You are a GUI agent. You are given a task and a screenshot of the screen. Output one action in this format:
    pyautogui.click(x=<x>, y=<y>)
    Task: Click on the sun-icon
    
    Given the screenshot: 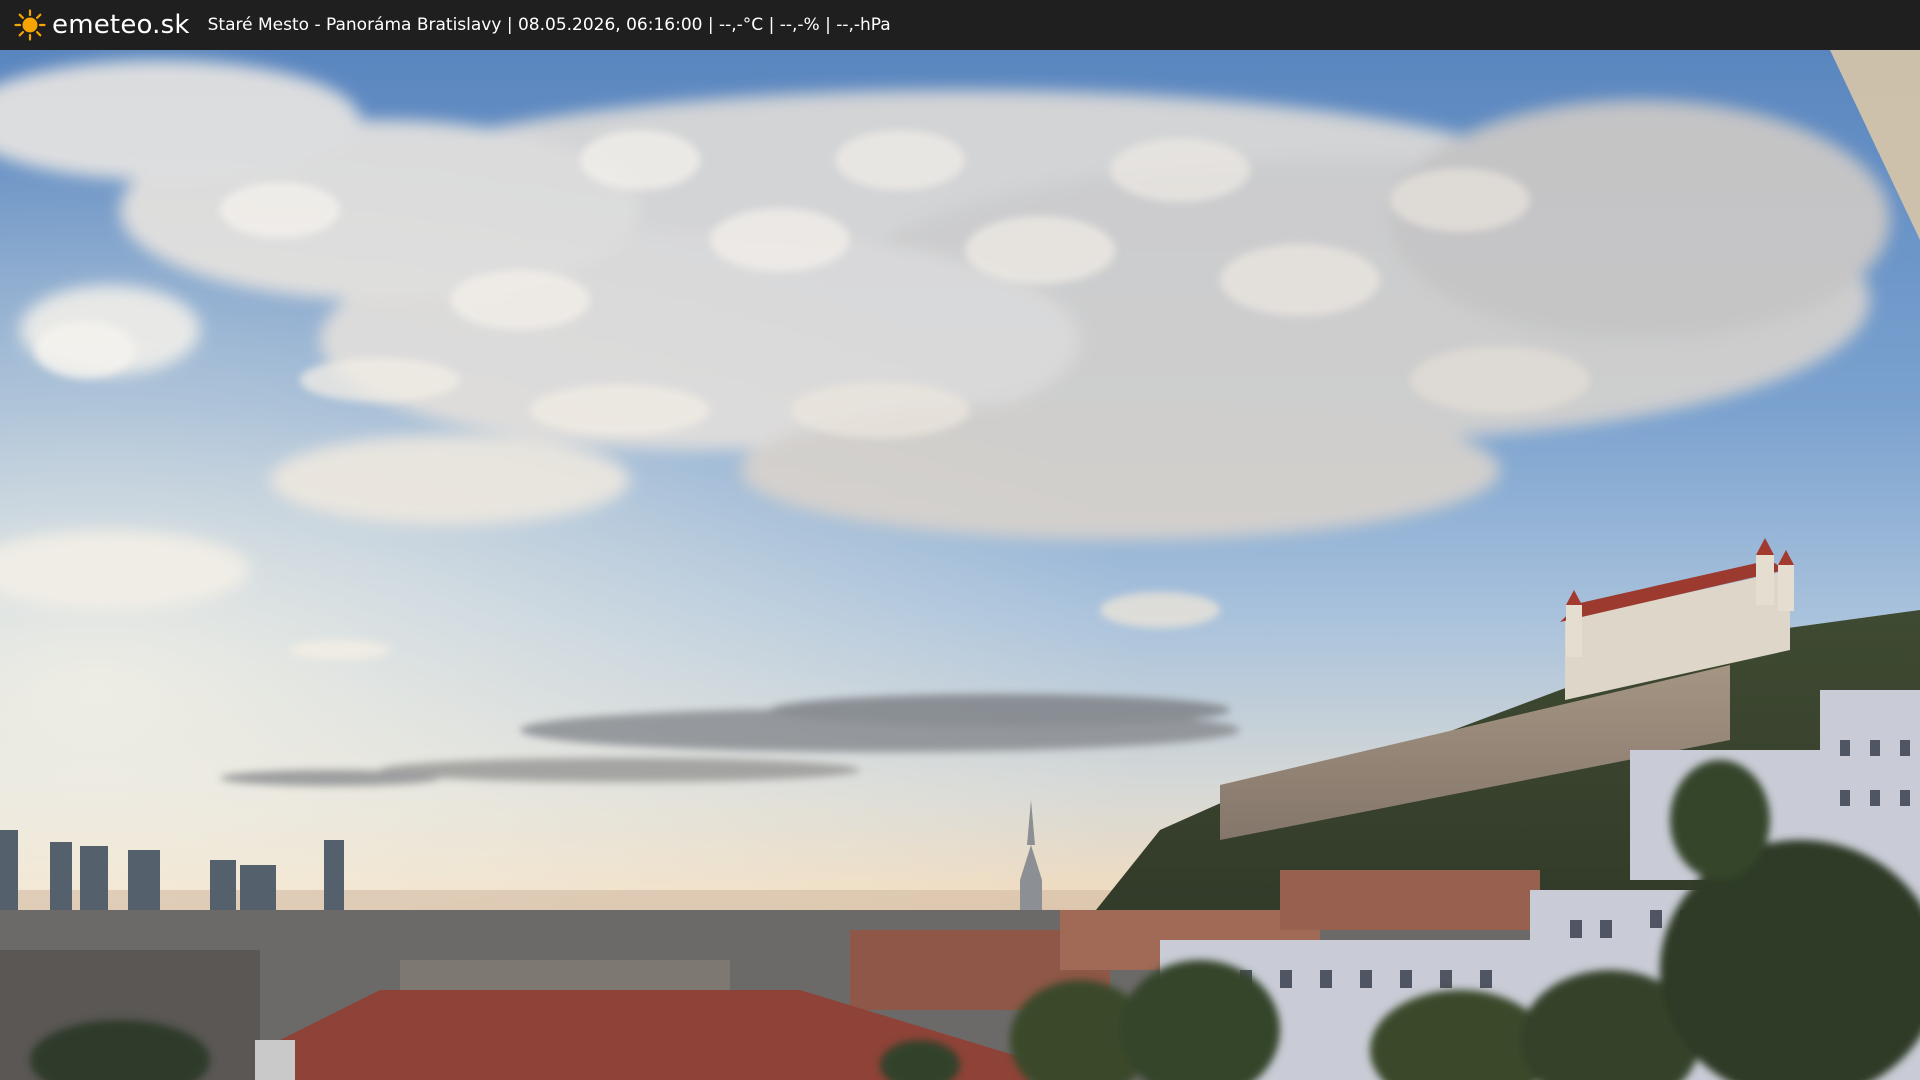 What is the action you would take?
    pyautogui.click(x=30, y=25)
    